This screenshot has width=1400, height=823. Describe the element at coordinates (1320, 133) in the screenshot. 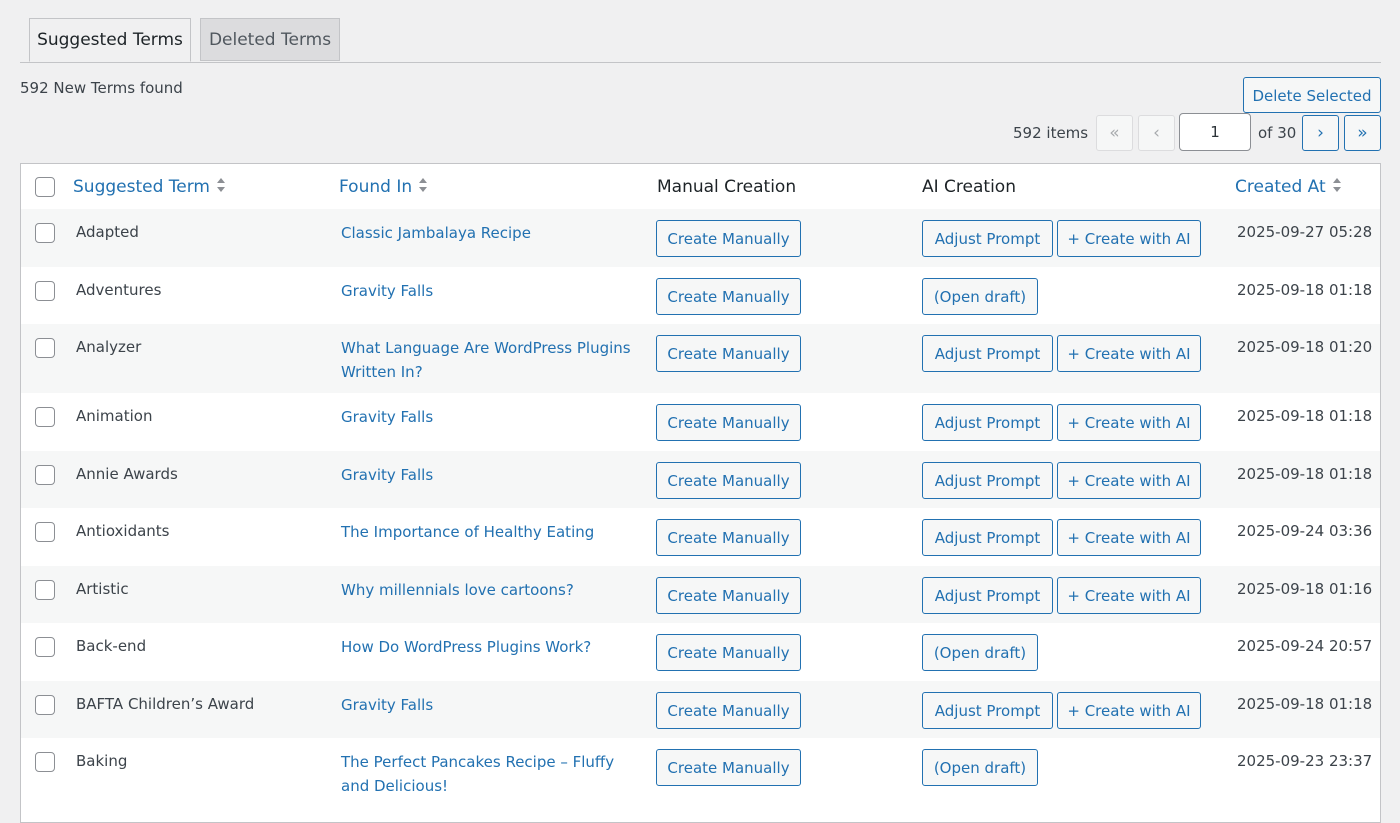

I see `next-page-button: ›` at that location.